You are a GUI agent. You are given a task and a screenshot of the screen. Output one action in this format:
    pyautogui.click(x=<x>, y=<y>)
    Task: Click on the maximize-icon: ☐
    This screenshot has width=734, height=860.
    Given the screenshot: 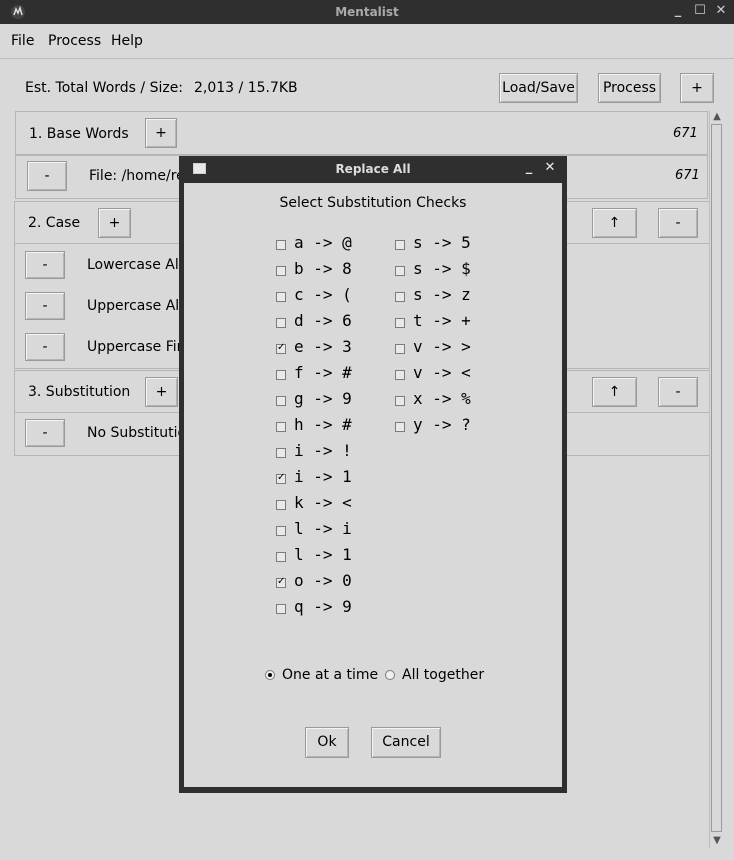 What is the action you would take?
    pyautogui.click(x=700, y=11)
    